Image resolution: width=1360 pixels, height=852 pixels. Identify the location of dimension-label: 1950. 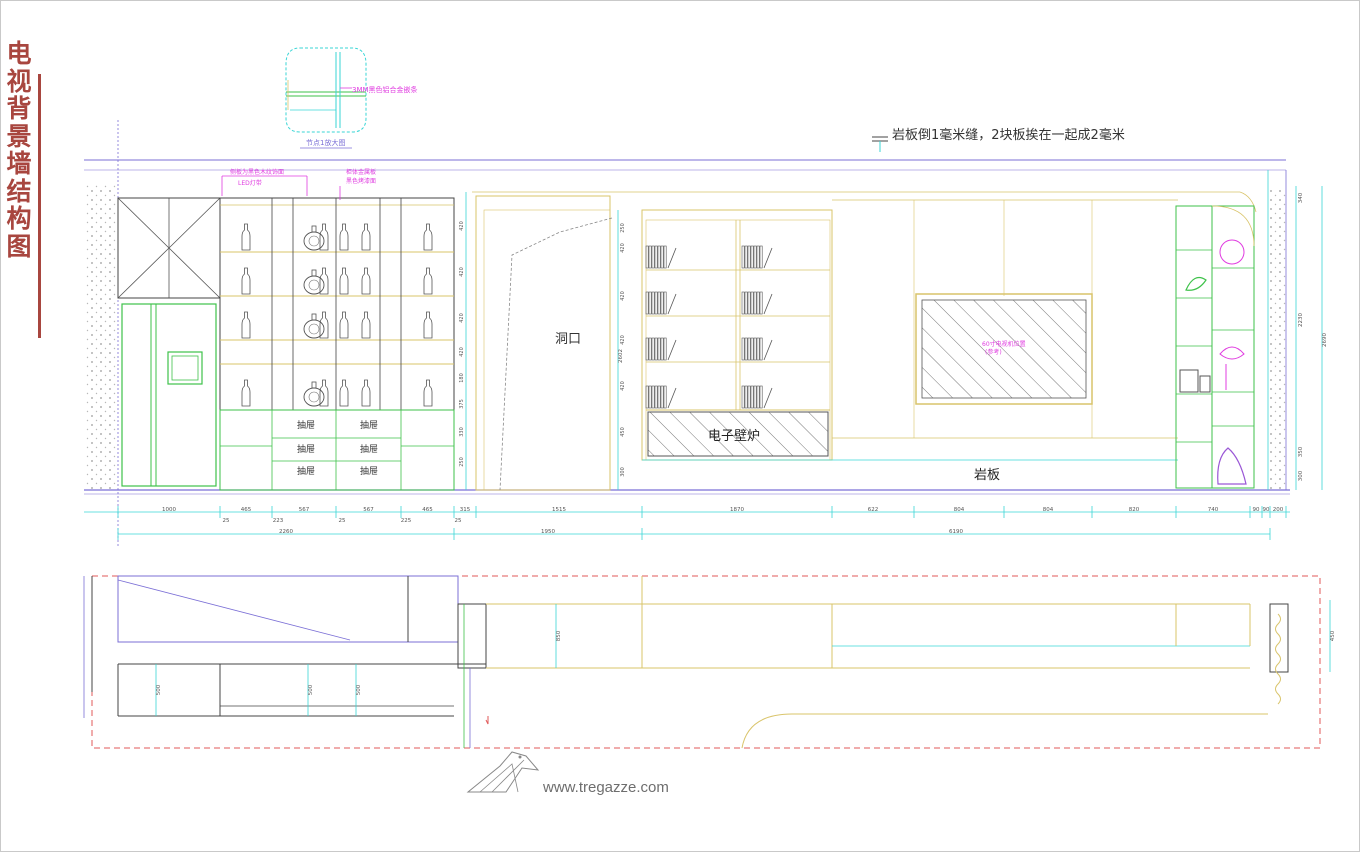
(548, 532).